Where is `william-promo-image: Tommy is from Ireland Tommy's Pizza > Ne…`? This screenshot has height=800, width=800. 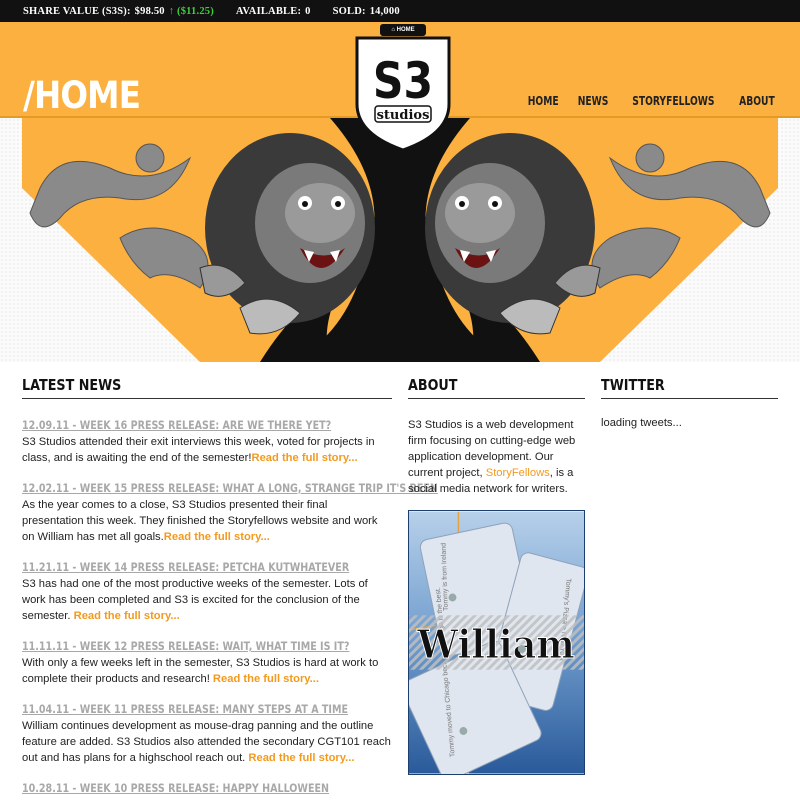
william-promo-image: Tommy is from Ireland Tommy's Pizza > Ne… is located at coordinates (496, 642).